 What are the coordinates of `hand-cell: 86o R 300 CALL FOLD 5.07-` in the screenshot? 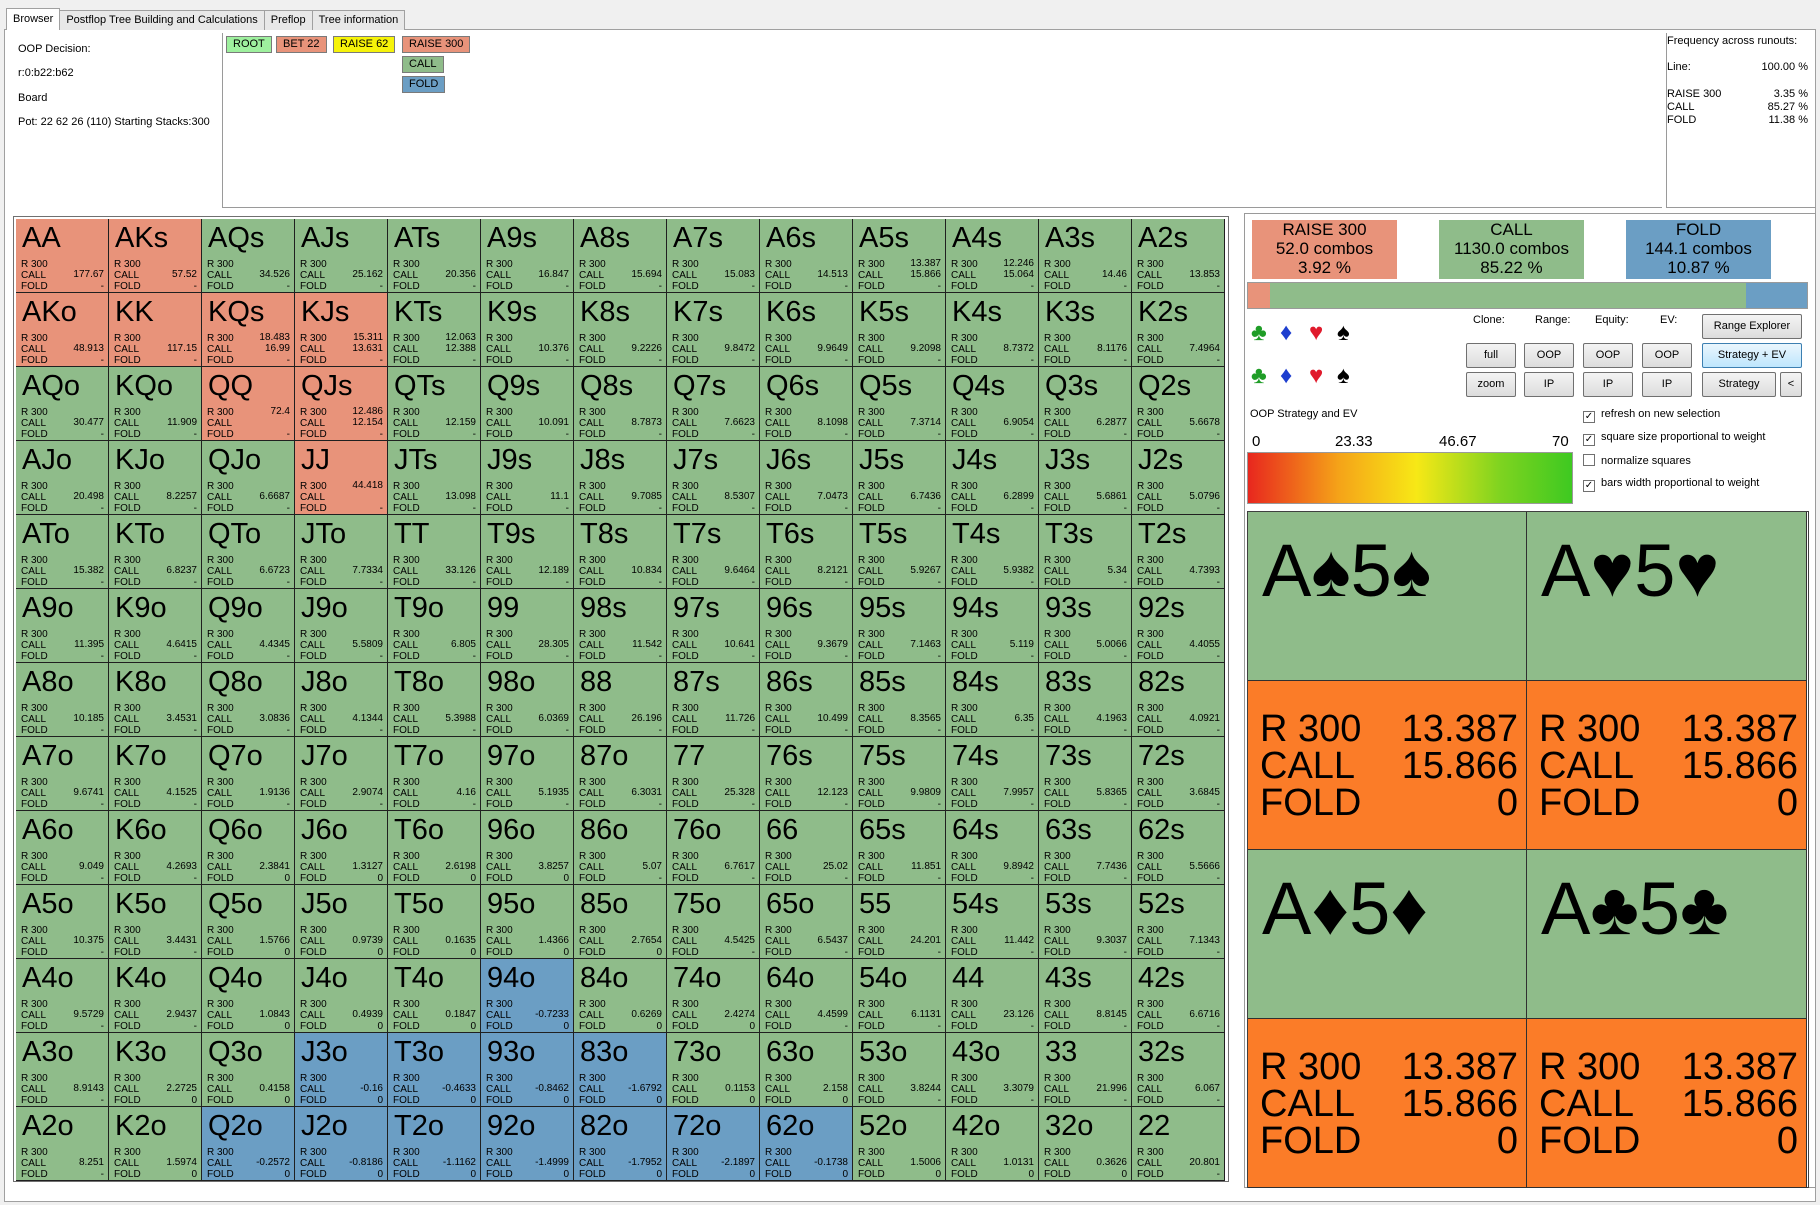 It's located at (620, 848).